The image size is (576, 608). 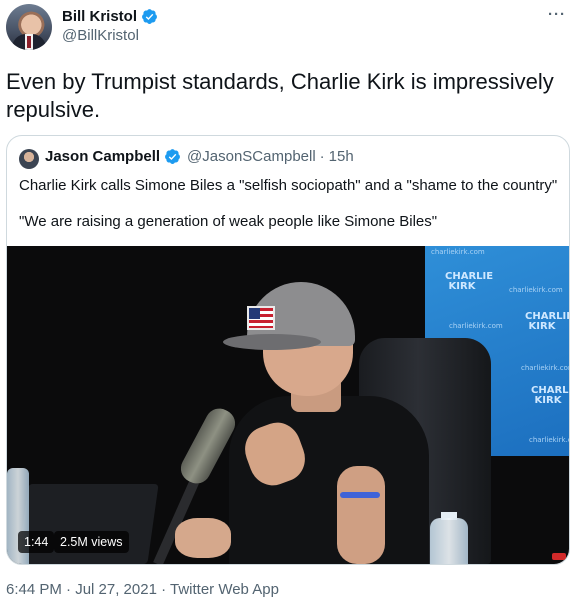 What do you see at coordinates (557, 14) in the screenshot?
I see `more-options-icon: ···` at bounding box center [557, 14].